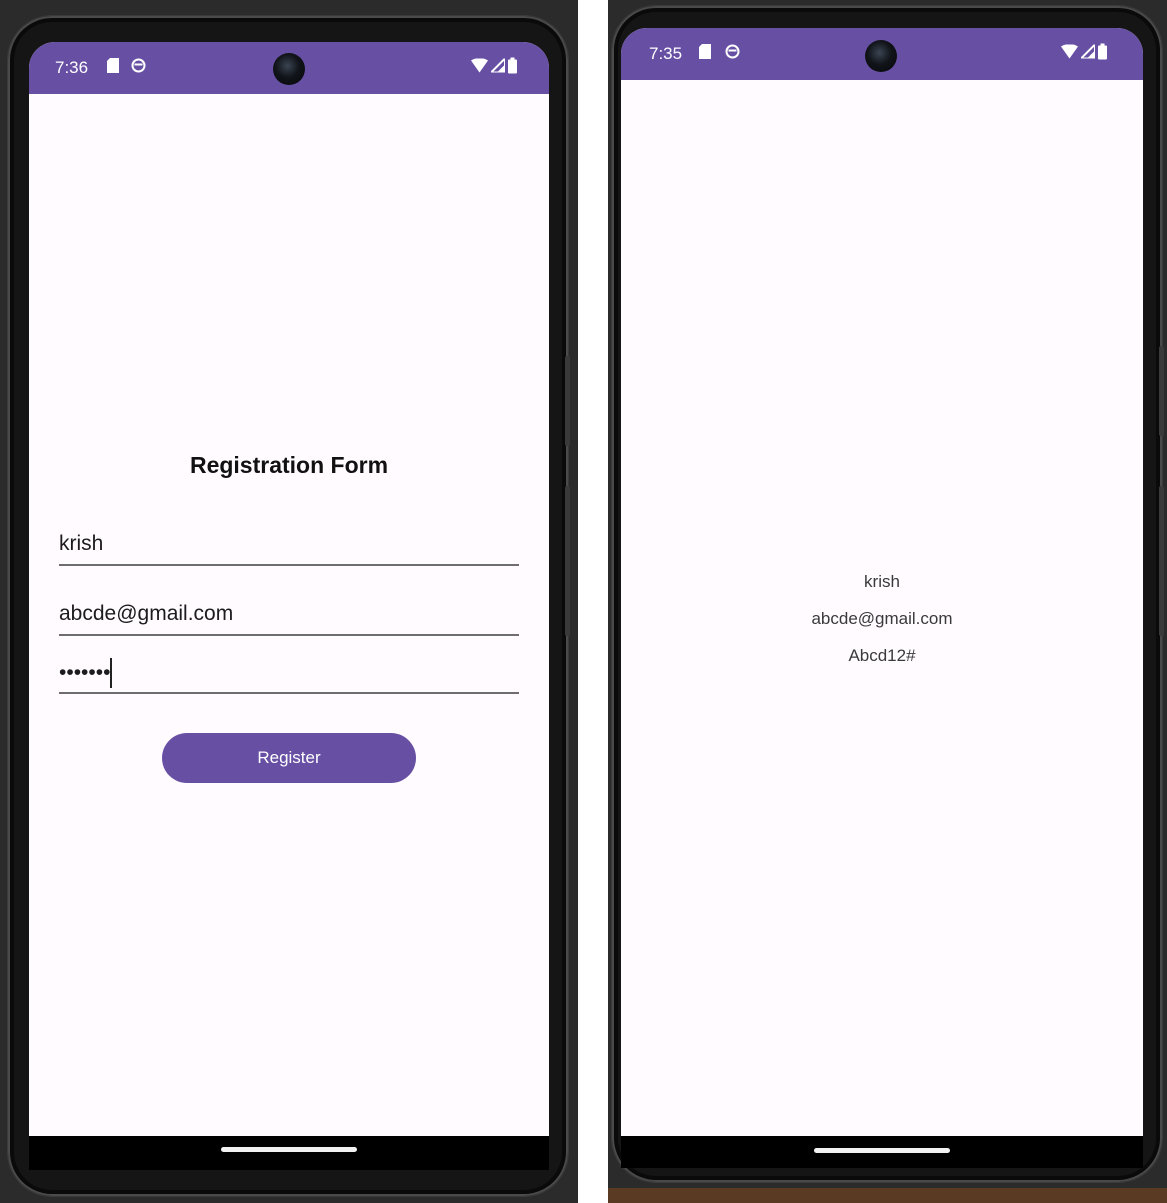 Image resolution: width=1167 pixels, height=1203 pixels. What do you see at coordinates (289, 758) in the screenshot?
I see `register-button: Register` at bounding box center [289, 758].